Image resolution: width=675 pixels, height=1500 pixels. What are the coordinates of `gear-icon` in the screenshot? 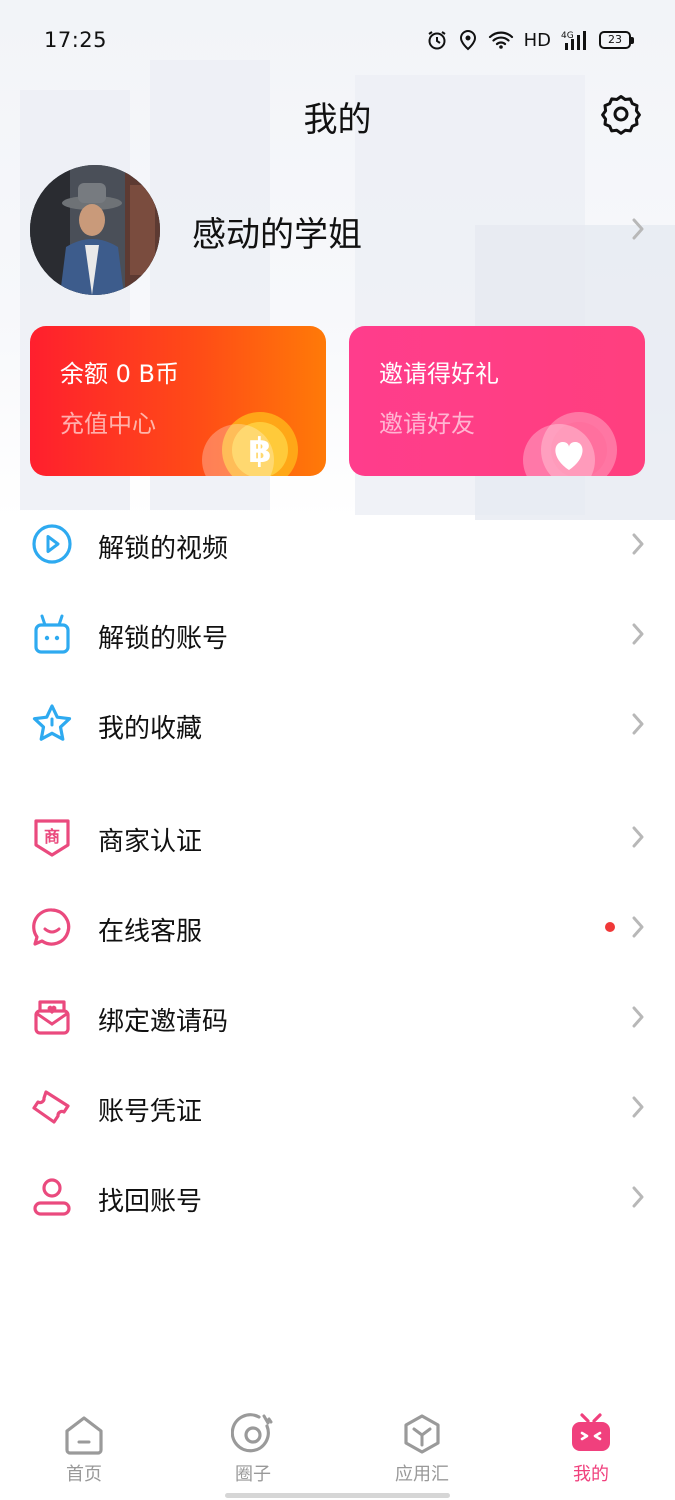 It's located at (621, 115).